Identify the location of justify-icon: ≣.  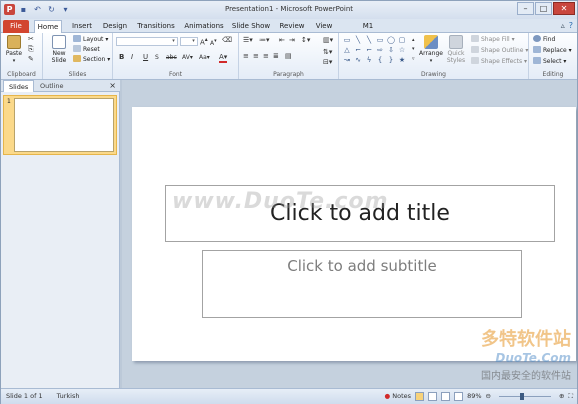
(276, 56).